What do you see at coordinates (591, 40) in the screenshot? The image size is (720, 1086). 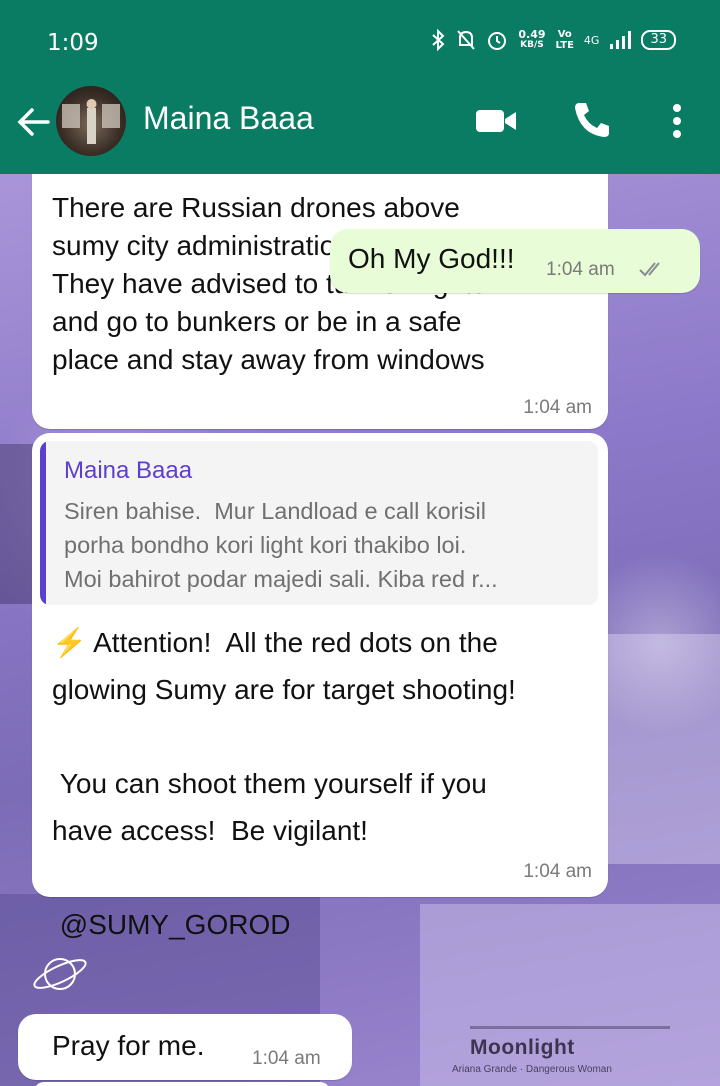 I see `network-type: 4G` at bounding box center [591, 40].